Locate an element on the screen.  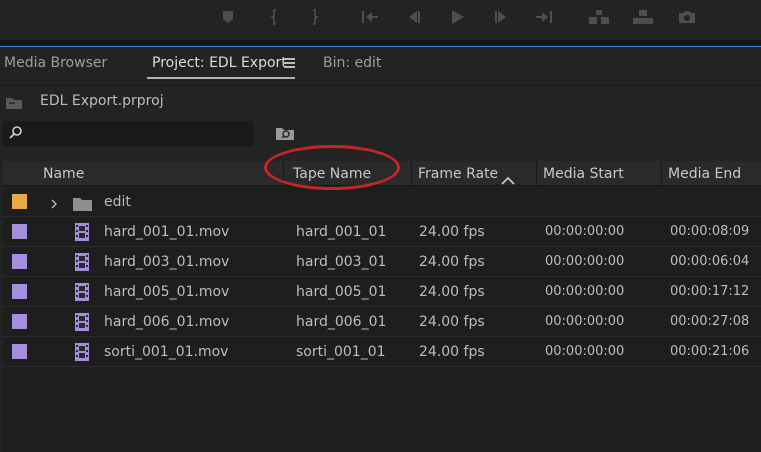
new-search-bin-icon is located at coordinates (285, 133).